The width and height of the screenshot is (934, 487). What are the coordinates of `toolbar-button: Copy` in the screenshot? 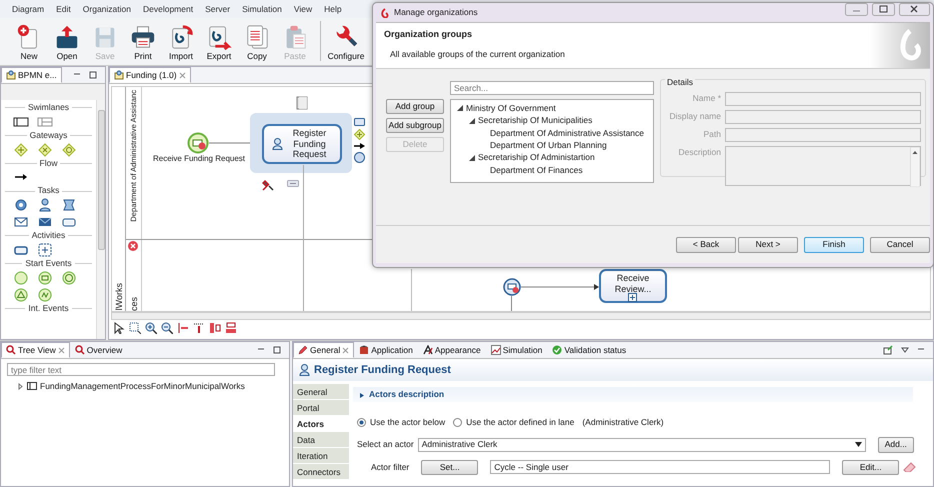 It's located at (257, 44).